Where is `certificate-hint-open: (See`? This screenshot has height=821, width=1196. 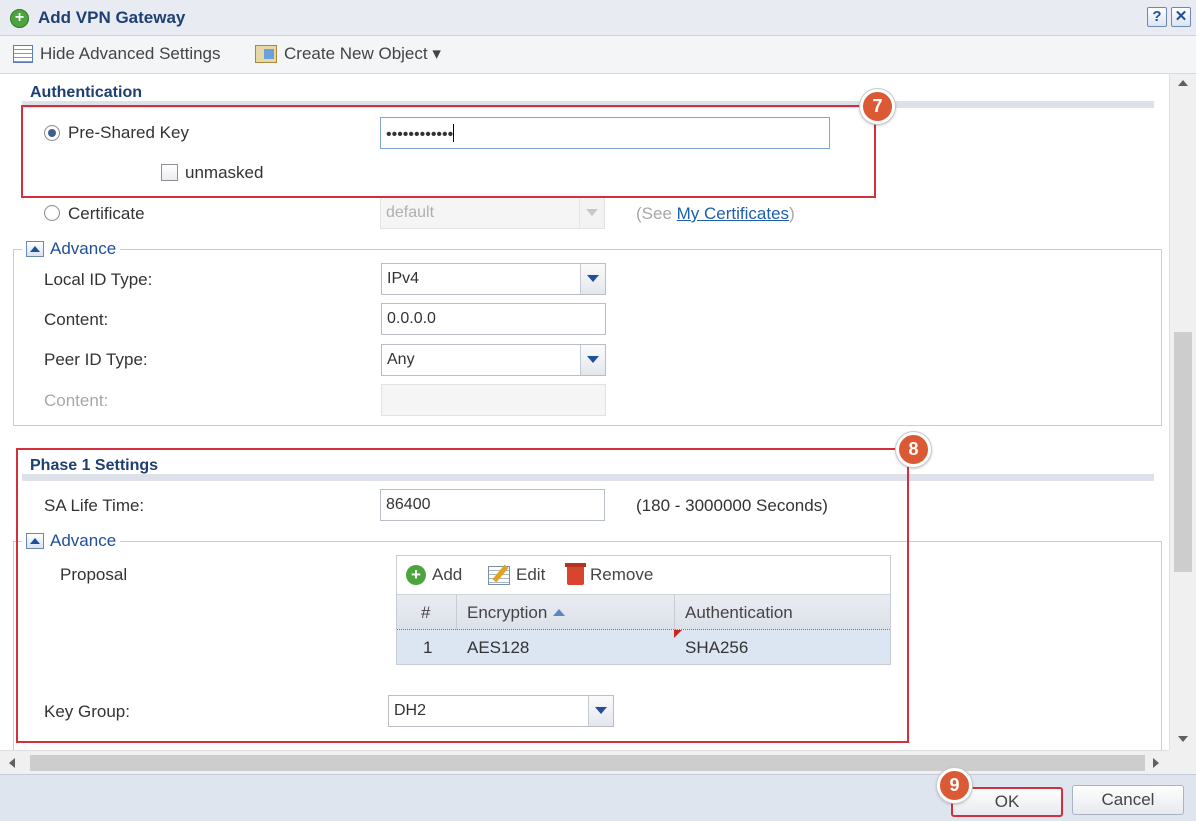
certificate-hint-open: (See is located at coordinates (656, 213).